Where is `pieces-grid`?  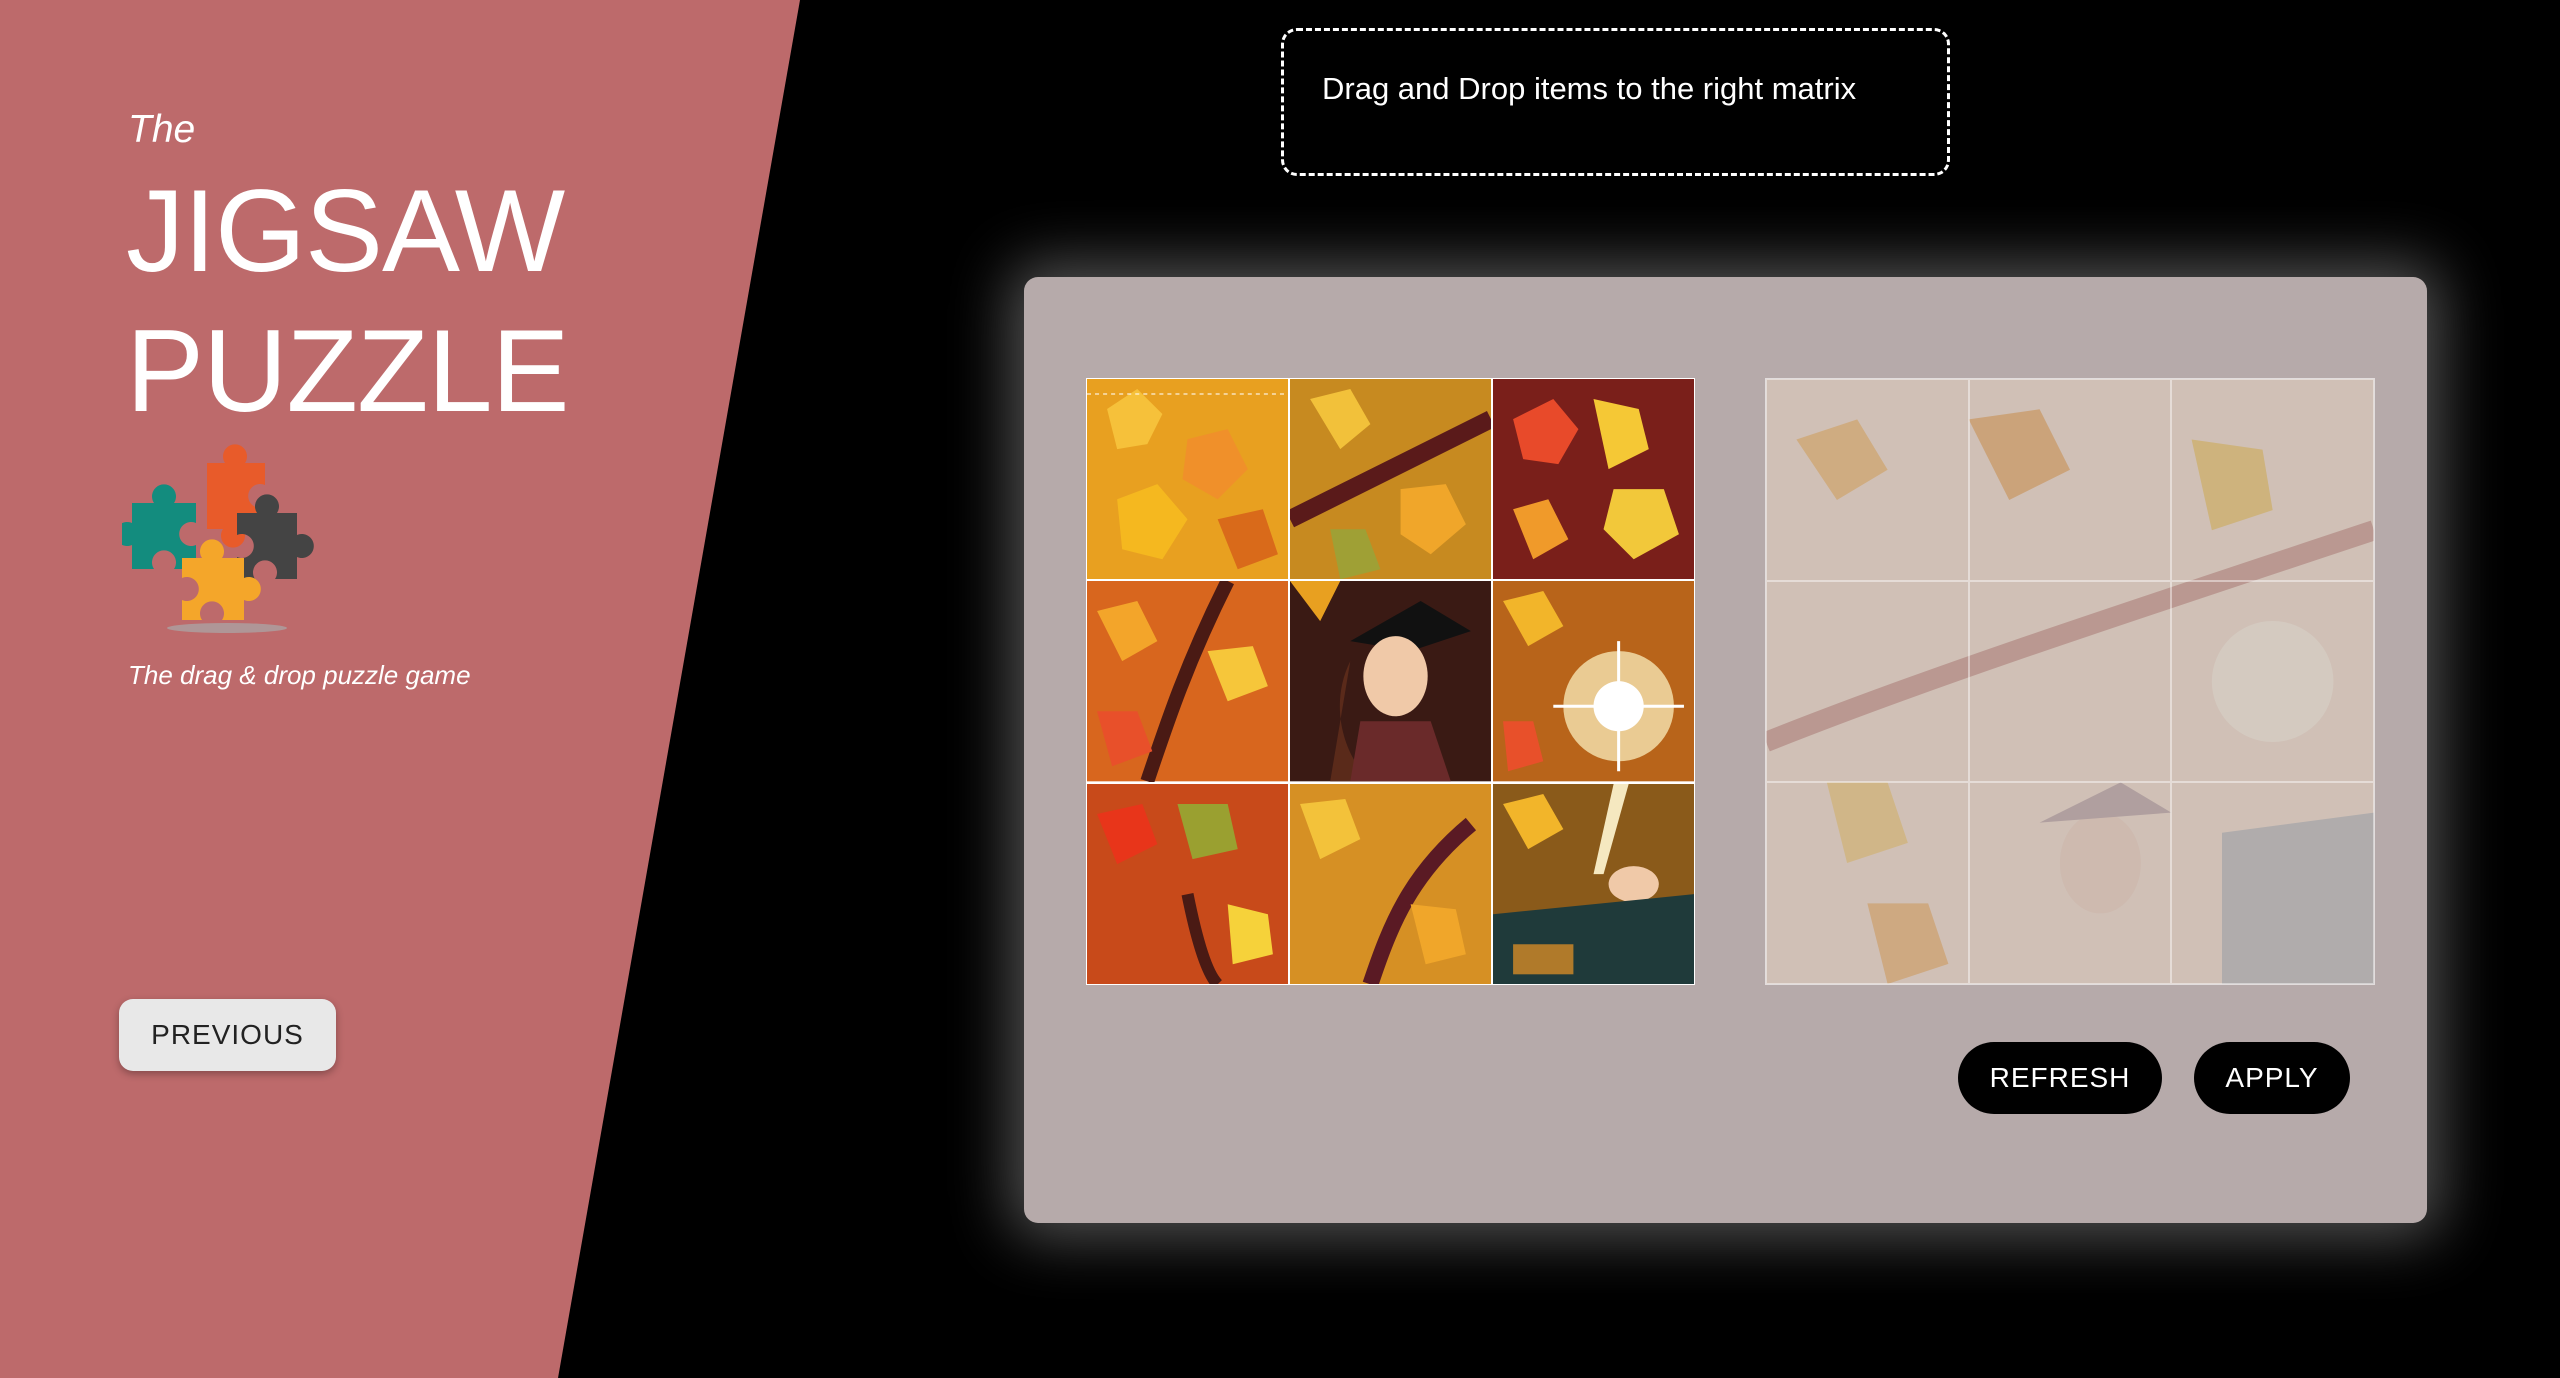 pieces-grid is located at coordinates (1390, 681).